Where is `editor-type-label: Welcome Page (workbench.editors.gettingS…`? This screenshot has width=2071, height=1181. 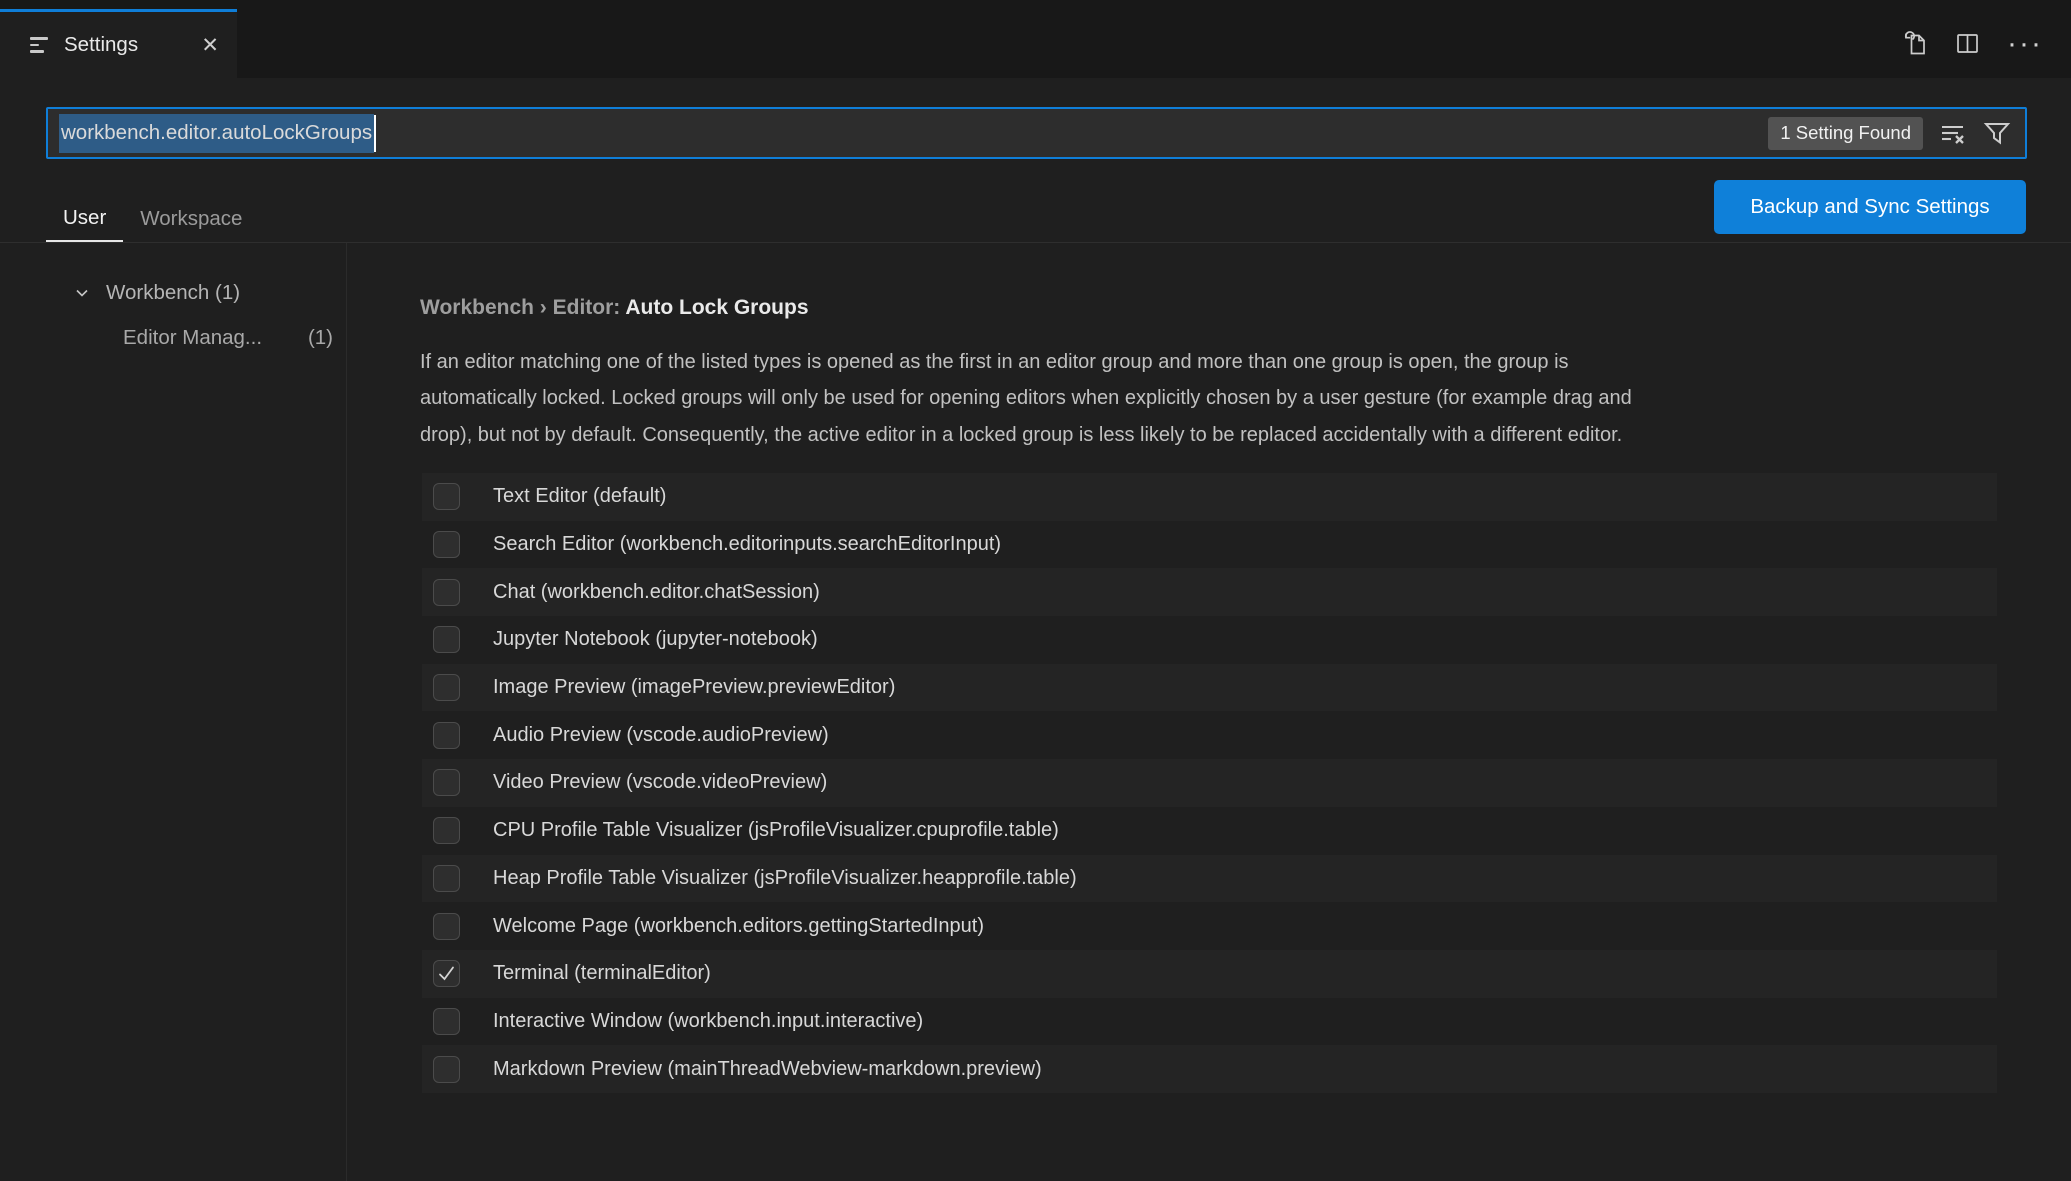 editor-type-label: Welcome Page (workbench.editors.gettingS… is located at coordinates (739, 925).